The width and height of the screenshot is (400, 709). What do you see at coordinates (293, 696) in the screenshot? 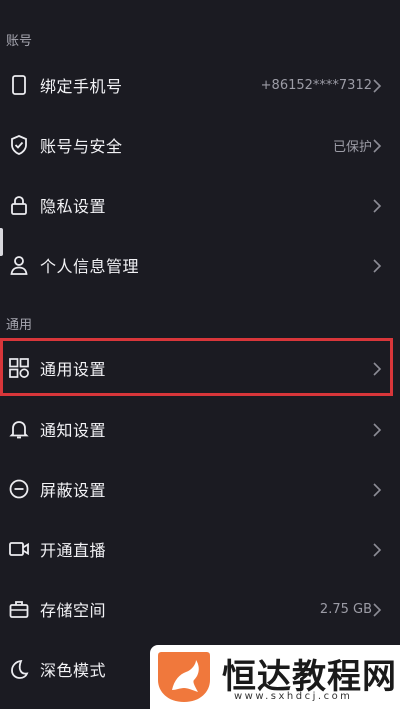
I see `watermark-url: www.sxhdcj.com` at bounding box center [293, 696].